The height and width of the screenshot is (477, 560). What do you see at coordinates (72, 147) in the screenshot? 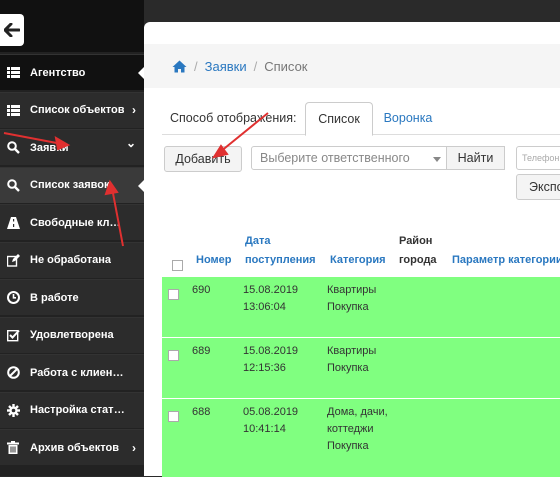
I see `sidebar-item-3: Заявки ⌄` at bounding box center [72, 147].